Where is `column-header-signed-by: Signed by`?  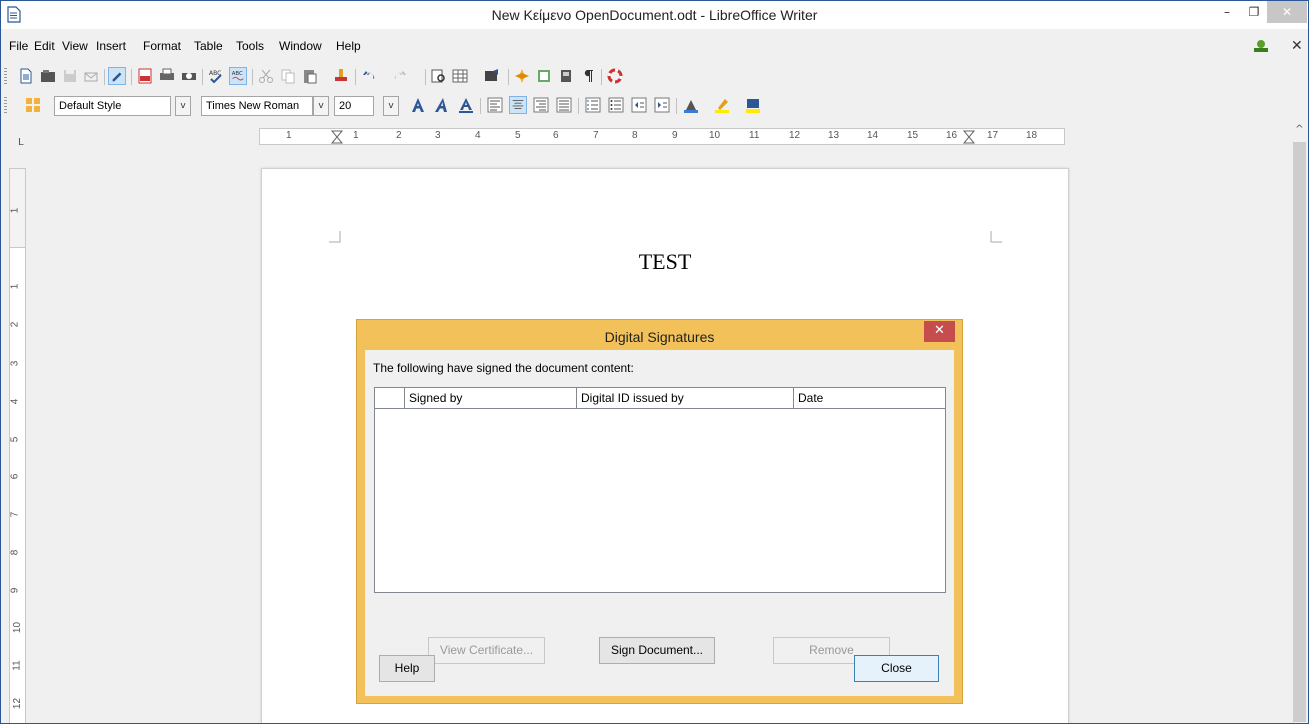
column-header-signed-by: Signed by is located at coordinates (491, 398).